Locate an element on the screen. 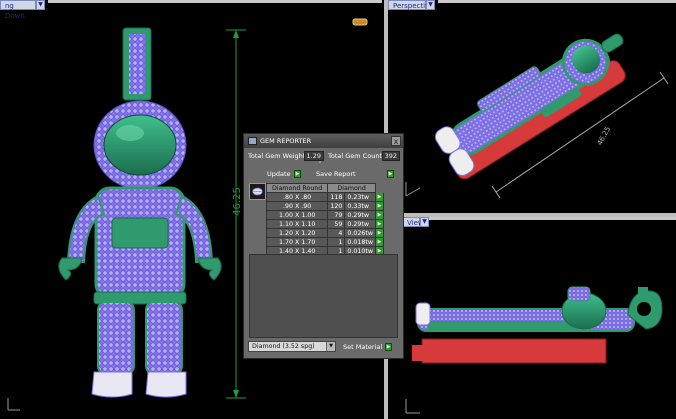 The image size is (676, 419). column-header-shape: Diamond Round is located at coordinates (297, 188).